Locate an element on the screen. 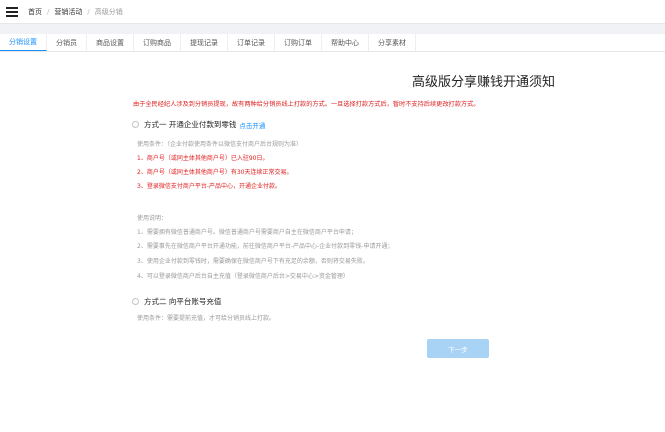 The width and height of the screenshot is (665, 432). option-2-radio is located at coordinates (135, 301).